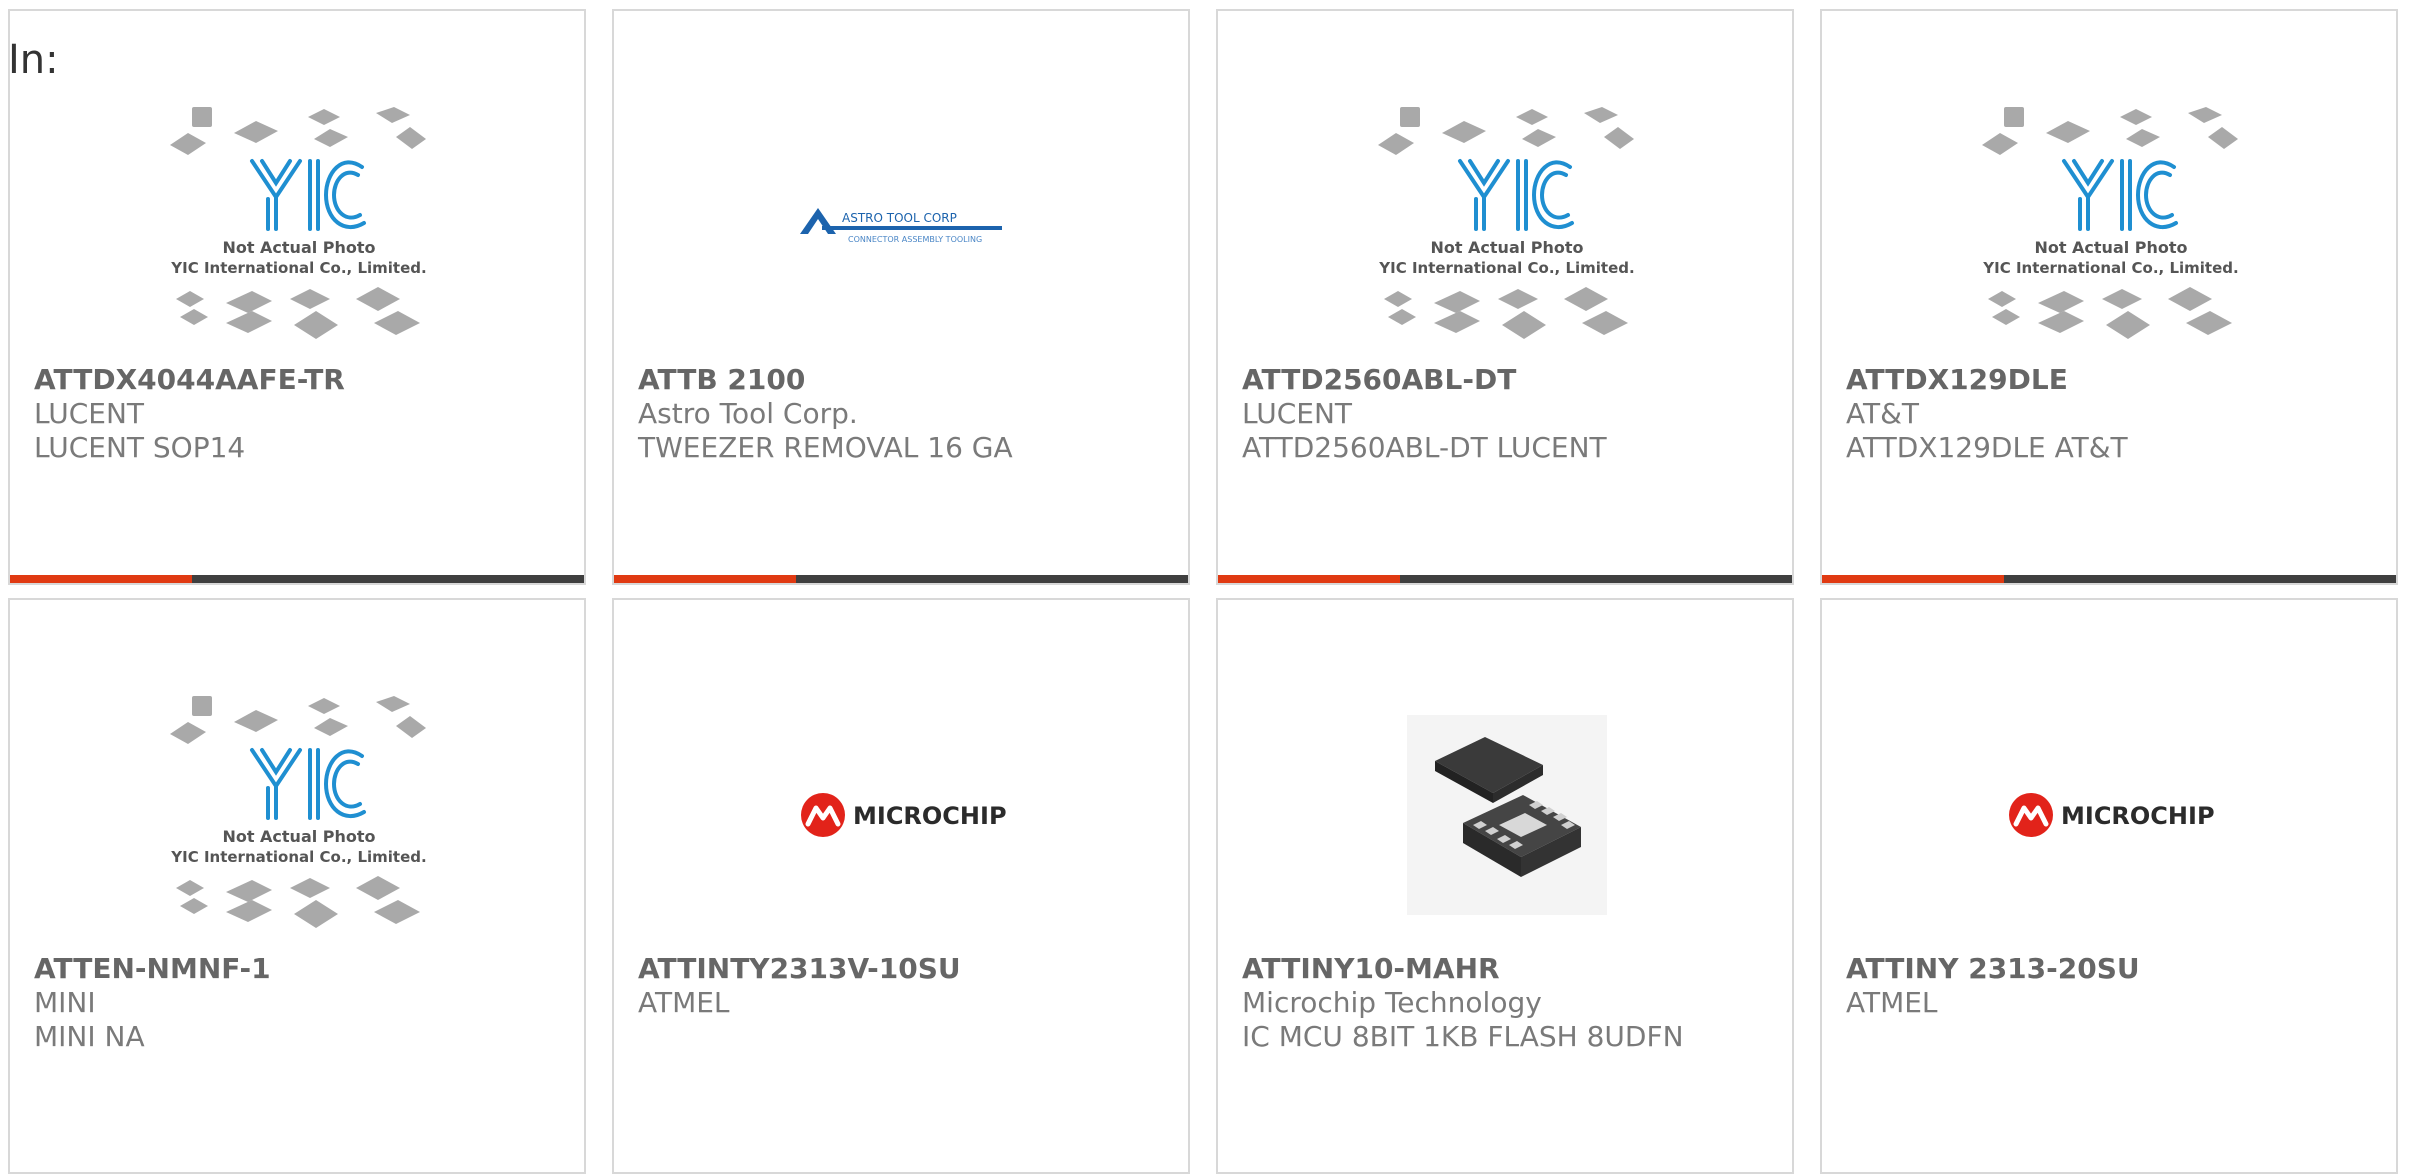  I want to click on page-label: In:, so click(33, 60).